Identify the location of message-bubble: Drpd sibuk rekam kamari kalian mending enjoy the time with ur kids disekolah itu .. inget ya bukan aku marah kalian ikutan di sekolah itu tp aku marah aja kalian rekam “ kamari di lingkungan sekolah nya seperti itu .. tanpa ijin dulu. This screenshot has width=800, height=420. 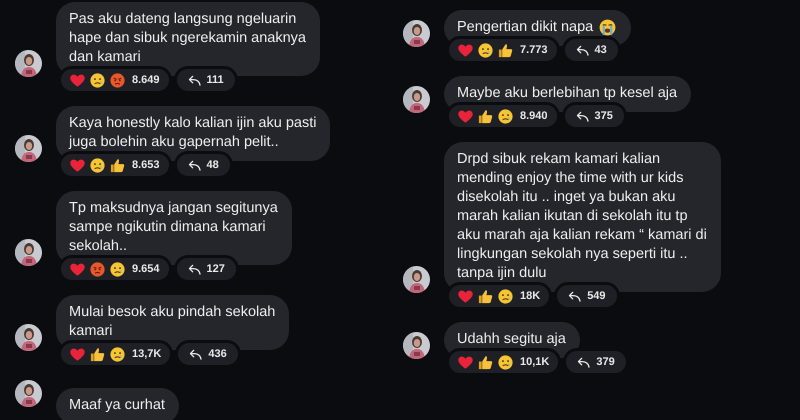
(582, 217).